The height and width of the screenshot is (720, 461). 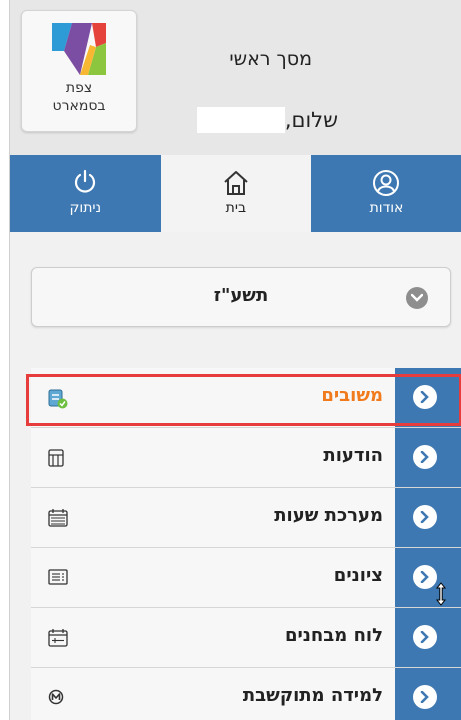 What do you see at coordinates (56, 458) in the screenshot?
I see `messages-icon` at bounding box center [56, 458].